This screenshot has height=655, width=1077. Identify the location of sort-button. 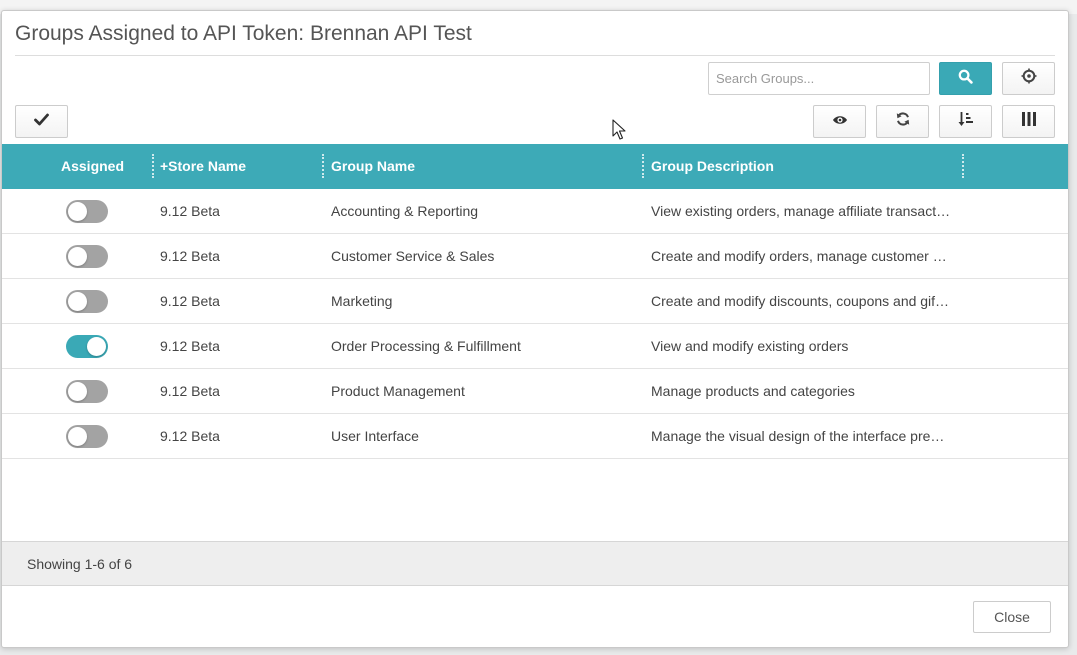
(965, 121).